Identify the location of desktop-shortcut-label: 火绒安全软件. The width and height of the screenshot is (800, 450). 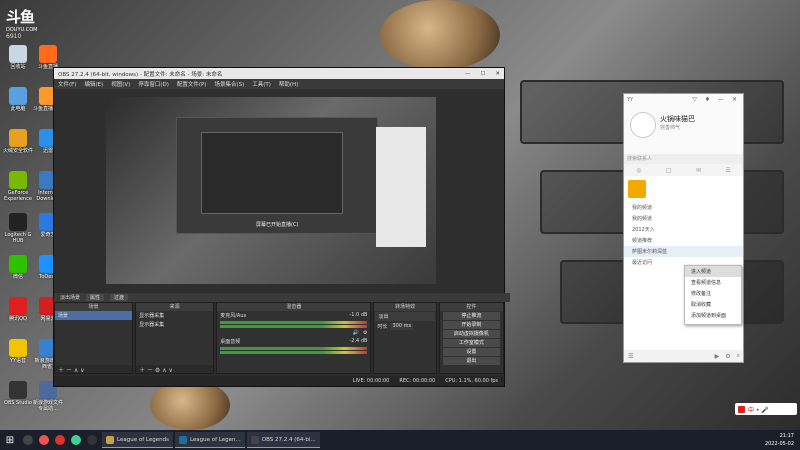
(18, 151).